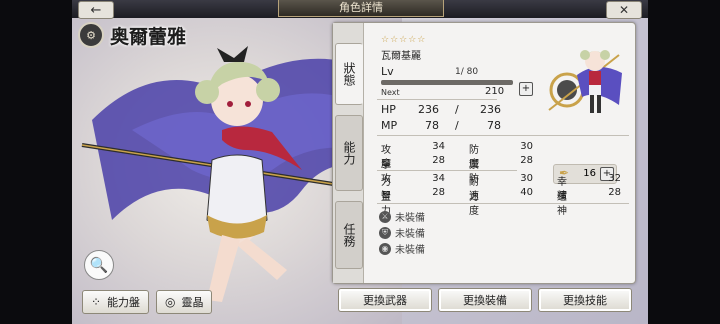  I want to click on character-name-plate: ⚙ 奥爾蕾雅, so click(132, 35).